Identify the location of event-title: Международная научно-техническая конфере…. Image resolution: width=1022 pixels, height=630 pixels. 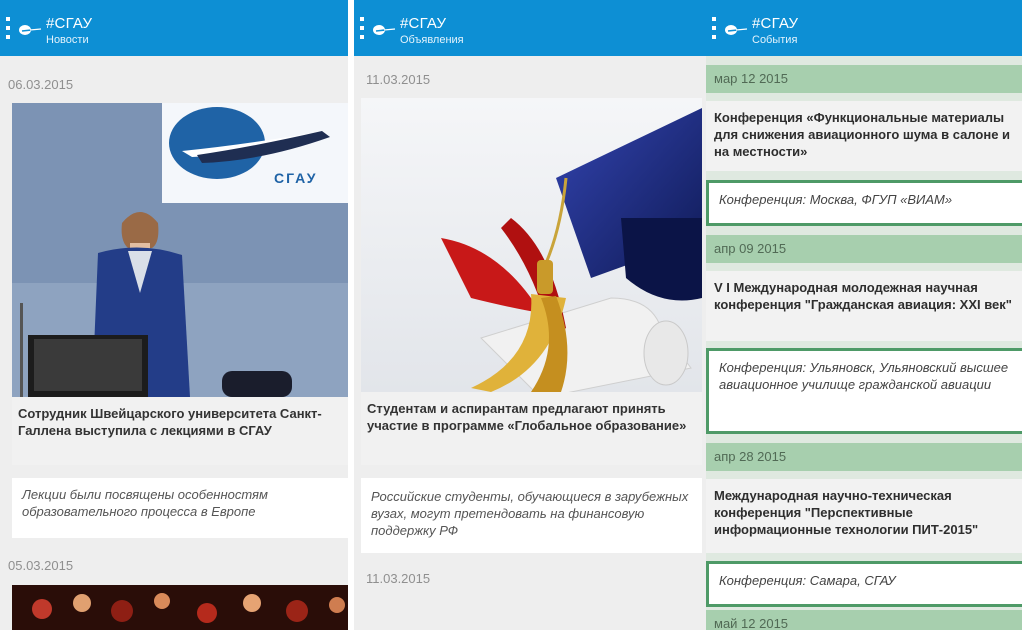
(864, 516).